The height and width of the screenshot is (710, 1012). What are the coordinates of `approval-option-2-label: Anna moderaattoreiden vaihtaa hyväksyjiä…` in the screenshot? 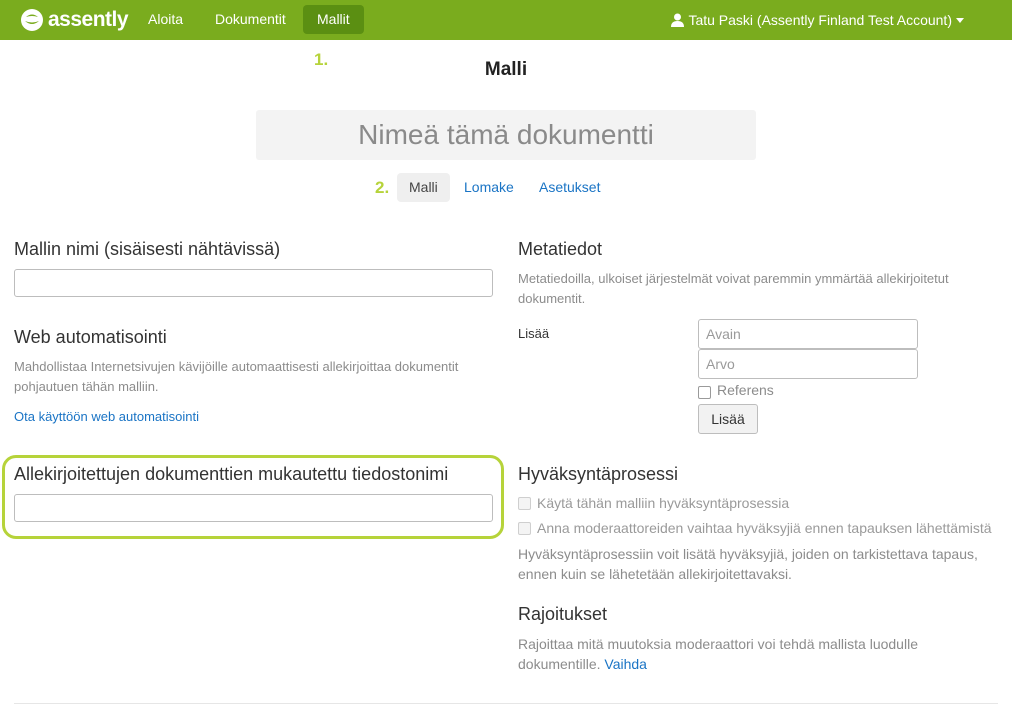 It's located at (764, 528).